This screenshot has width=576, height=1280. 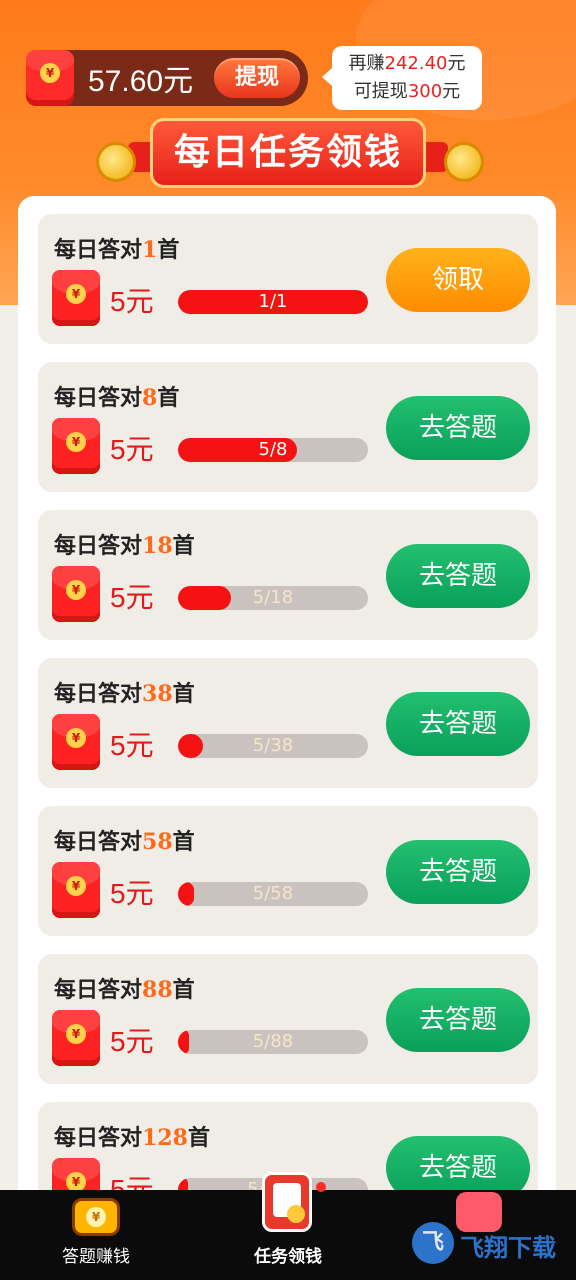 I want to click on task-count: 88, so click(x=157, y=990).